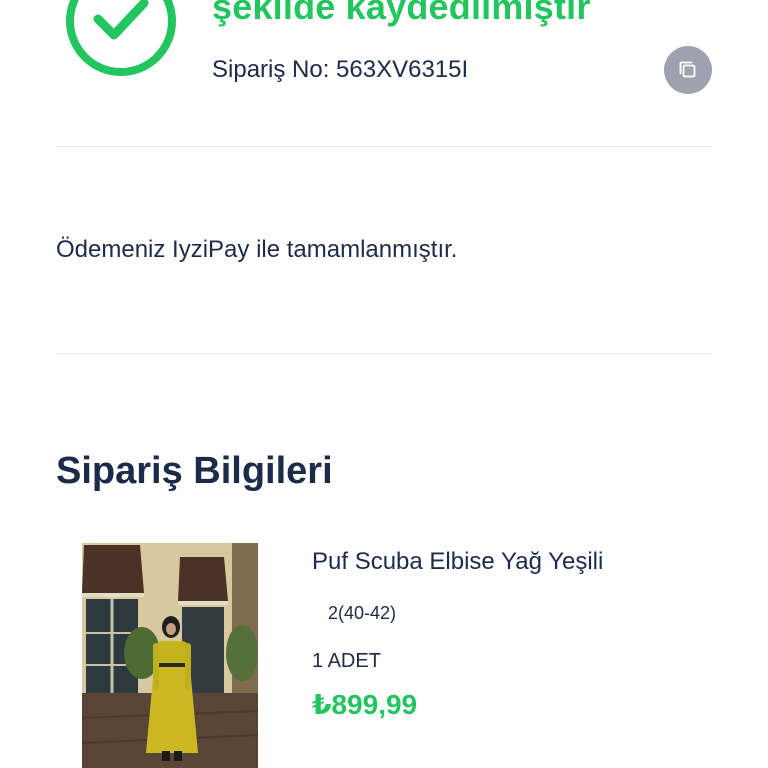  What do you see at coordinates (365, 704) in the screenshot?
I see `product-price: ₺899,99` at bounding box center [365, 704].